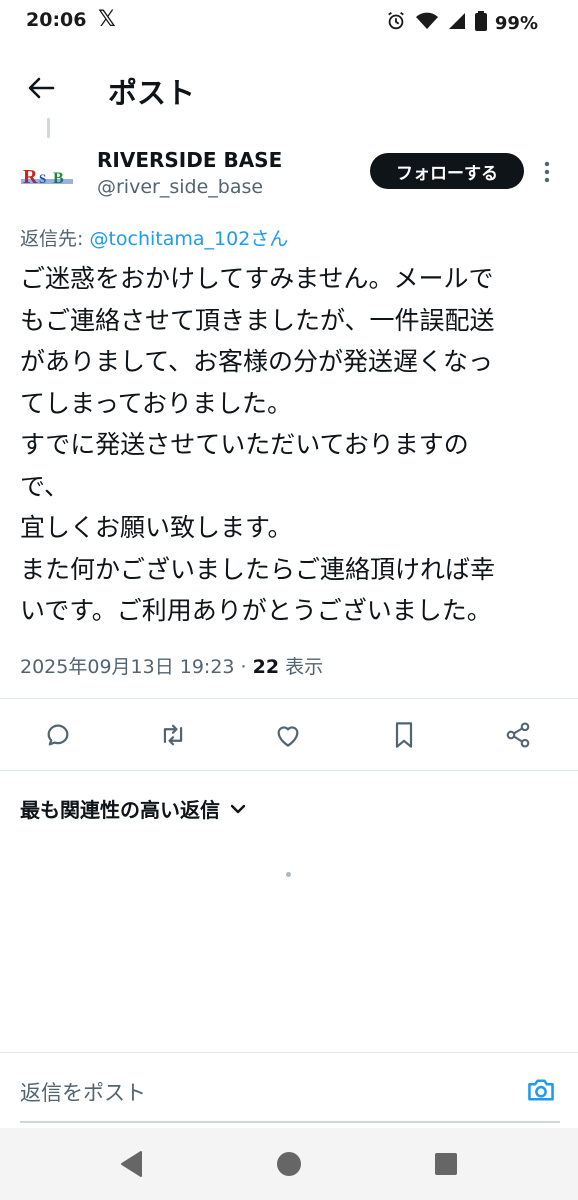 The image size is (578, 1200). Describe the element at coordinates (58, 178) in the screenshot. I see `svg-text: B` at that location.